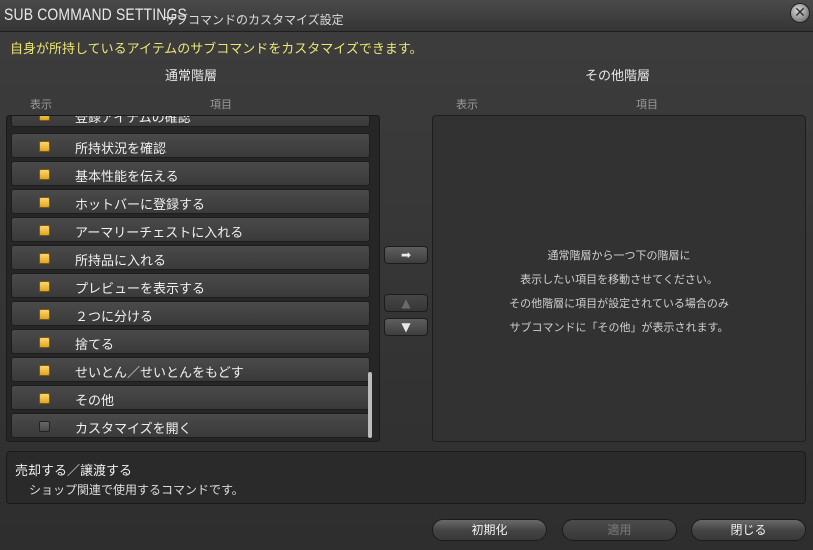  I want to click on empty-message-line: 表示したい項目を移動させてください。, so click(619, 279).